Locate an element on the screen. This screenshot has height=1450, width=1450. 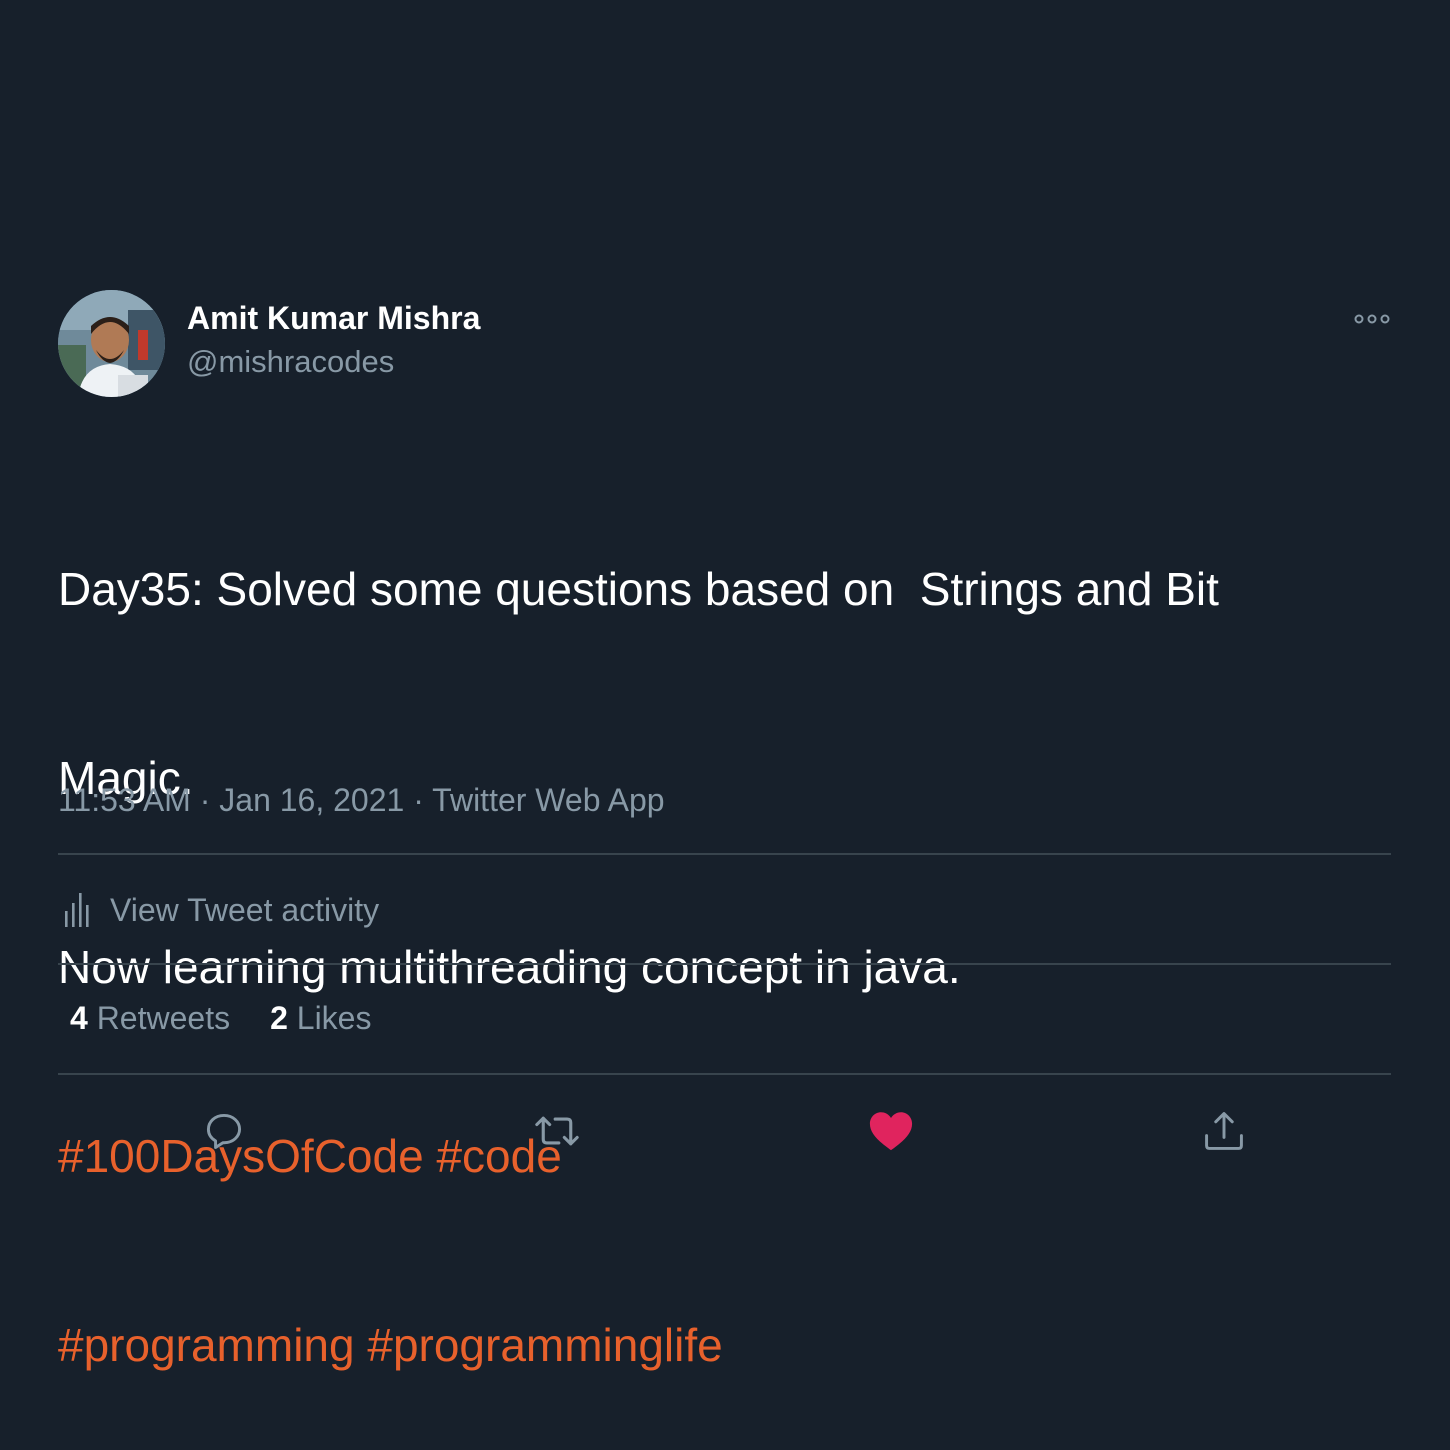
author-display-name: Amit Kumar Mishra is located at coordinates (333, 318).